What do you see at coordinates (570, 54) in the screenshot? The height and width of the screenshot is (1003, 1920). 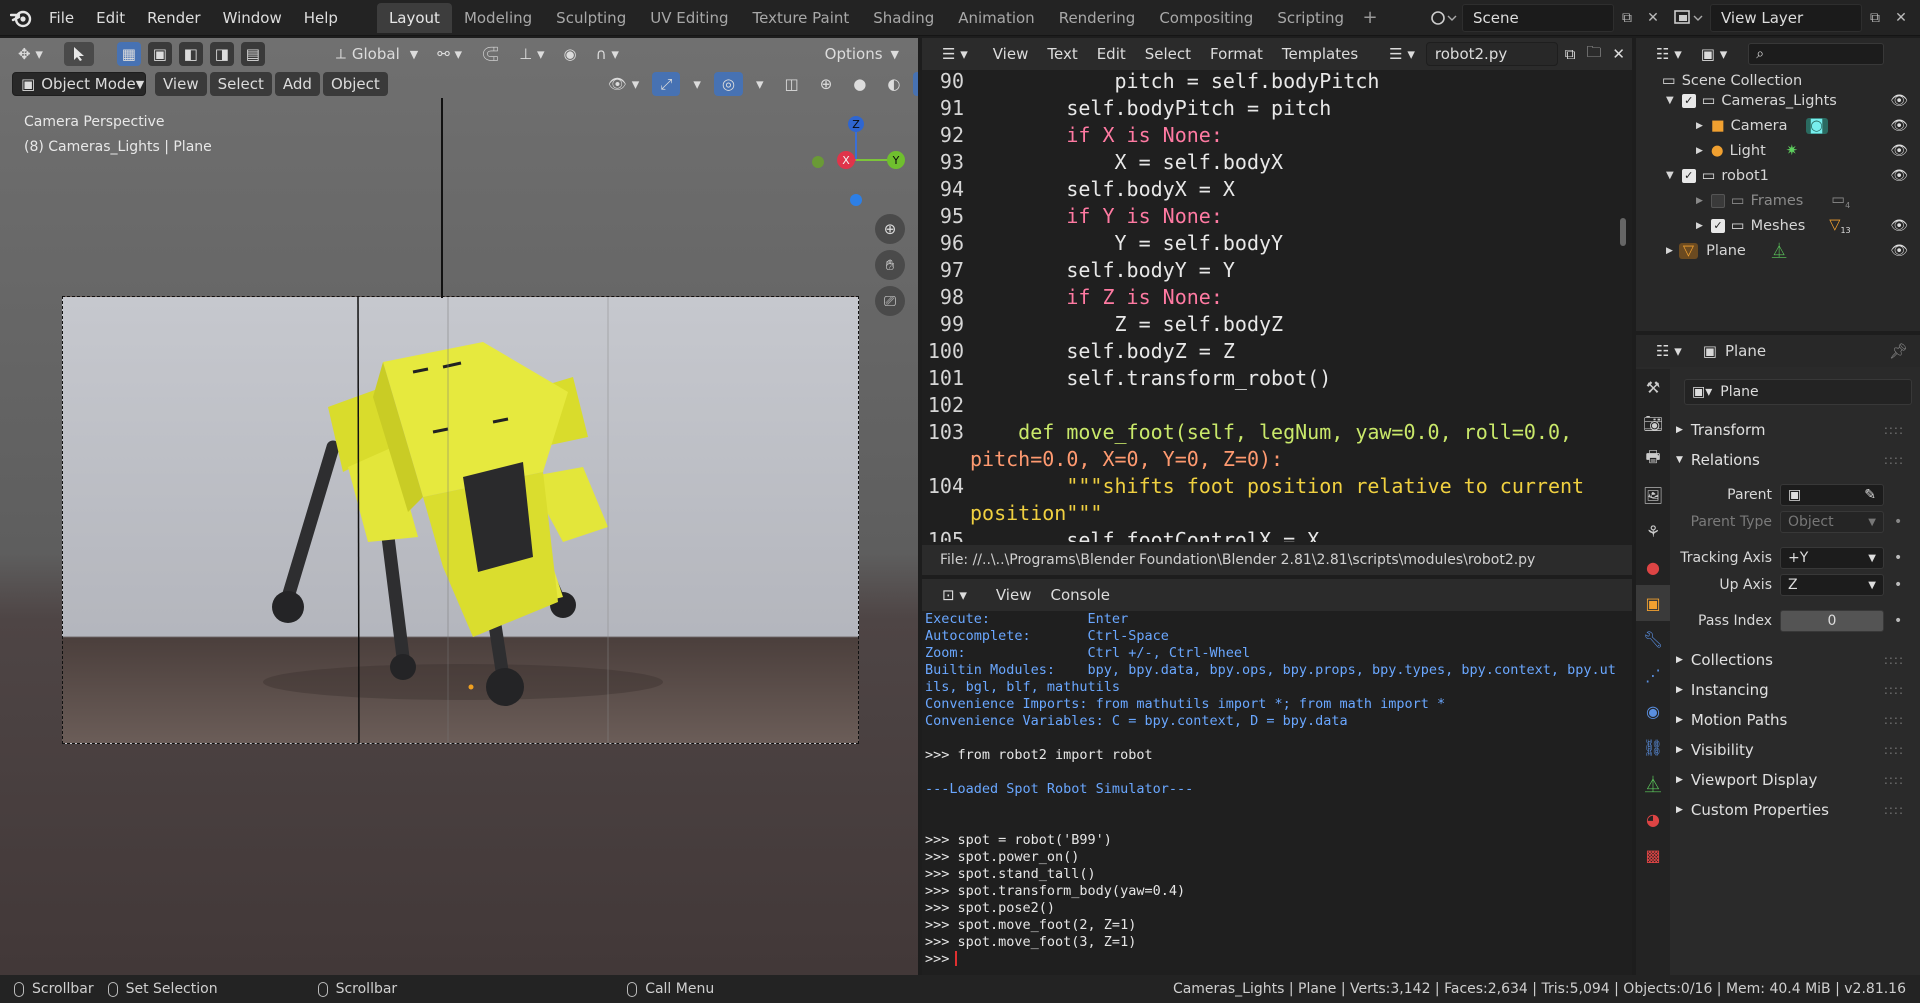 I see `proportional-editing-icon: ◉` at bounding box center [570, 54].